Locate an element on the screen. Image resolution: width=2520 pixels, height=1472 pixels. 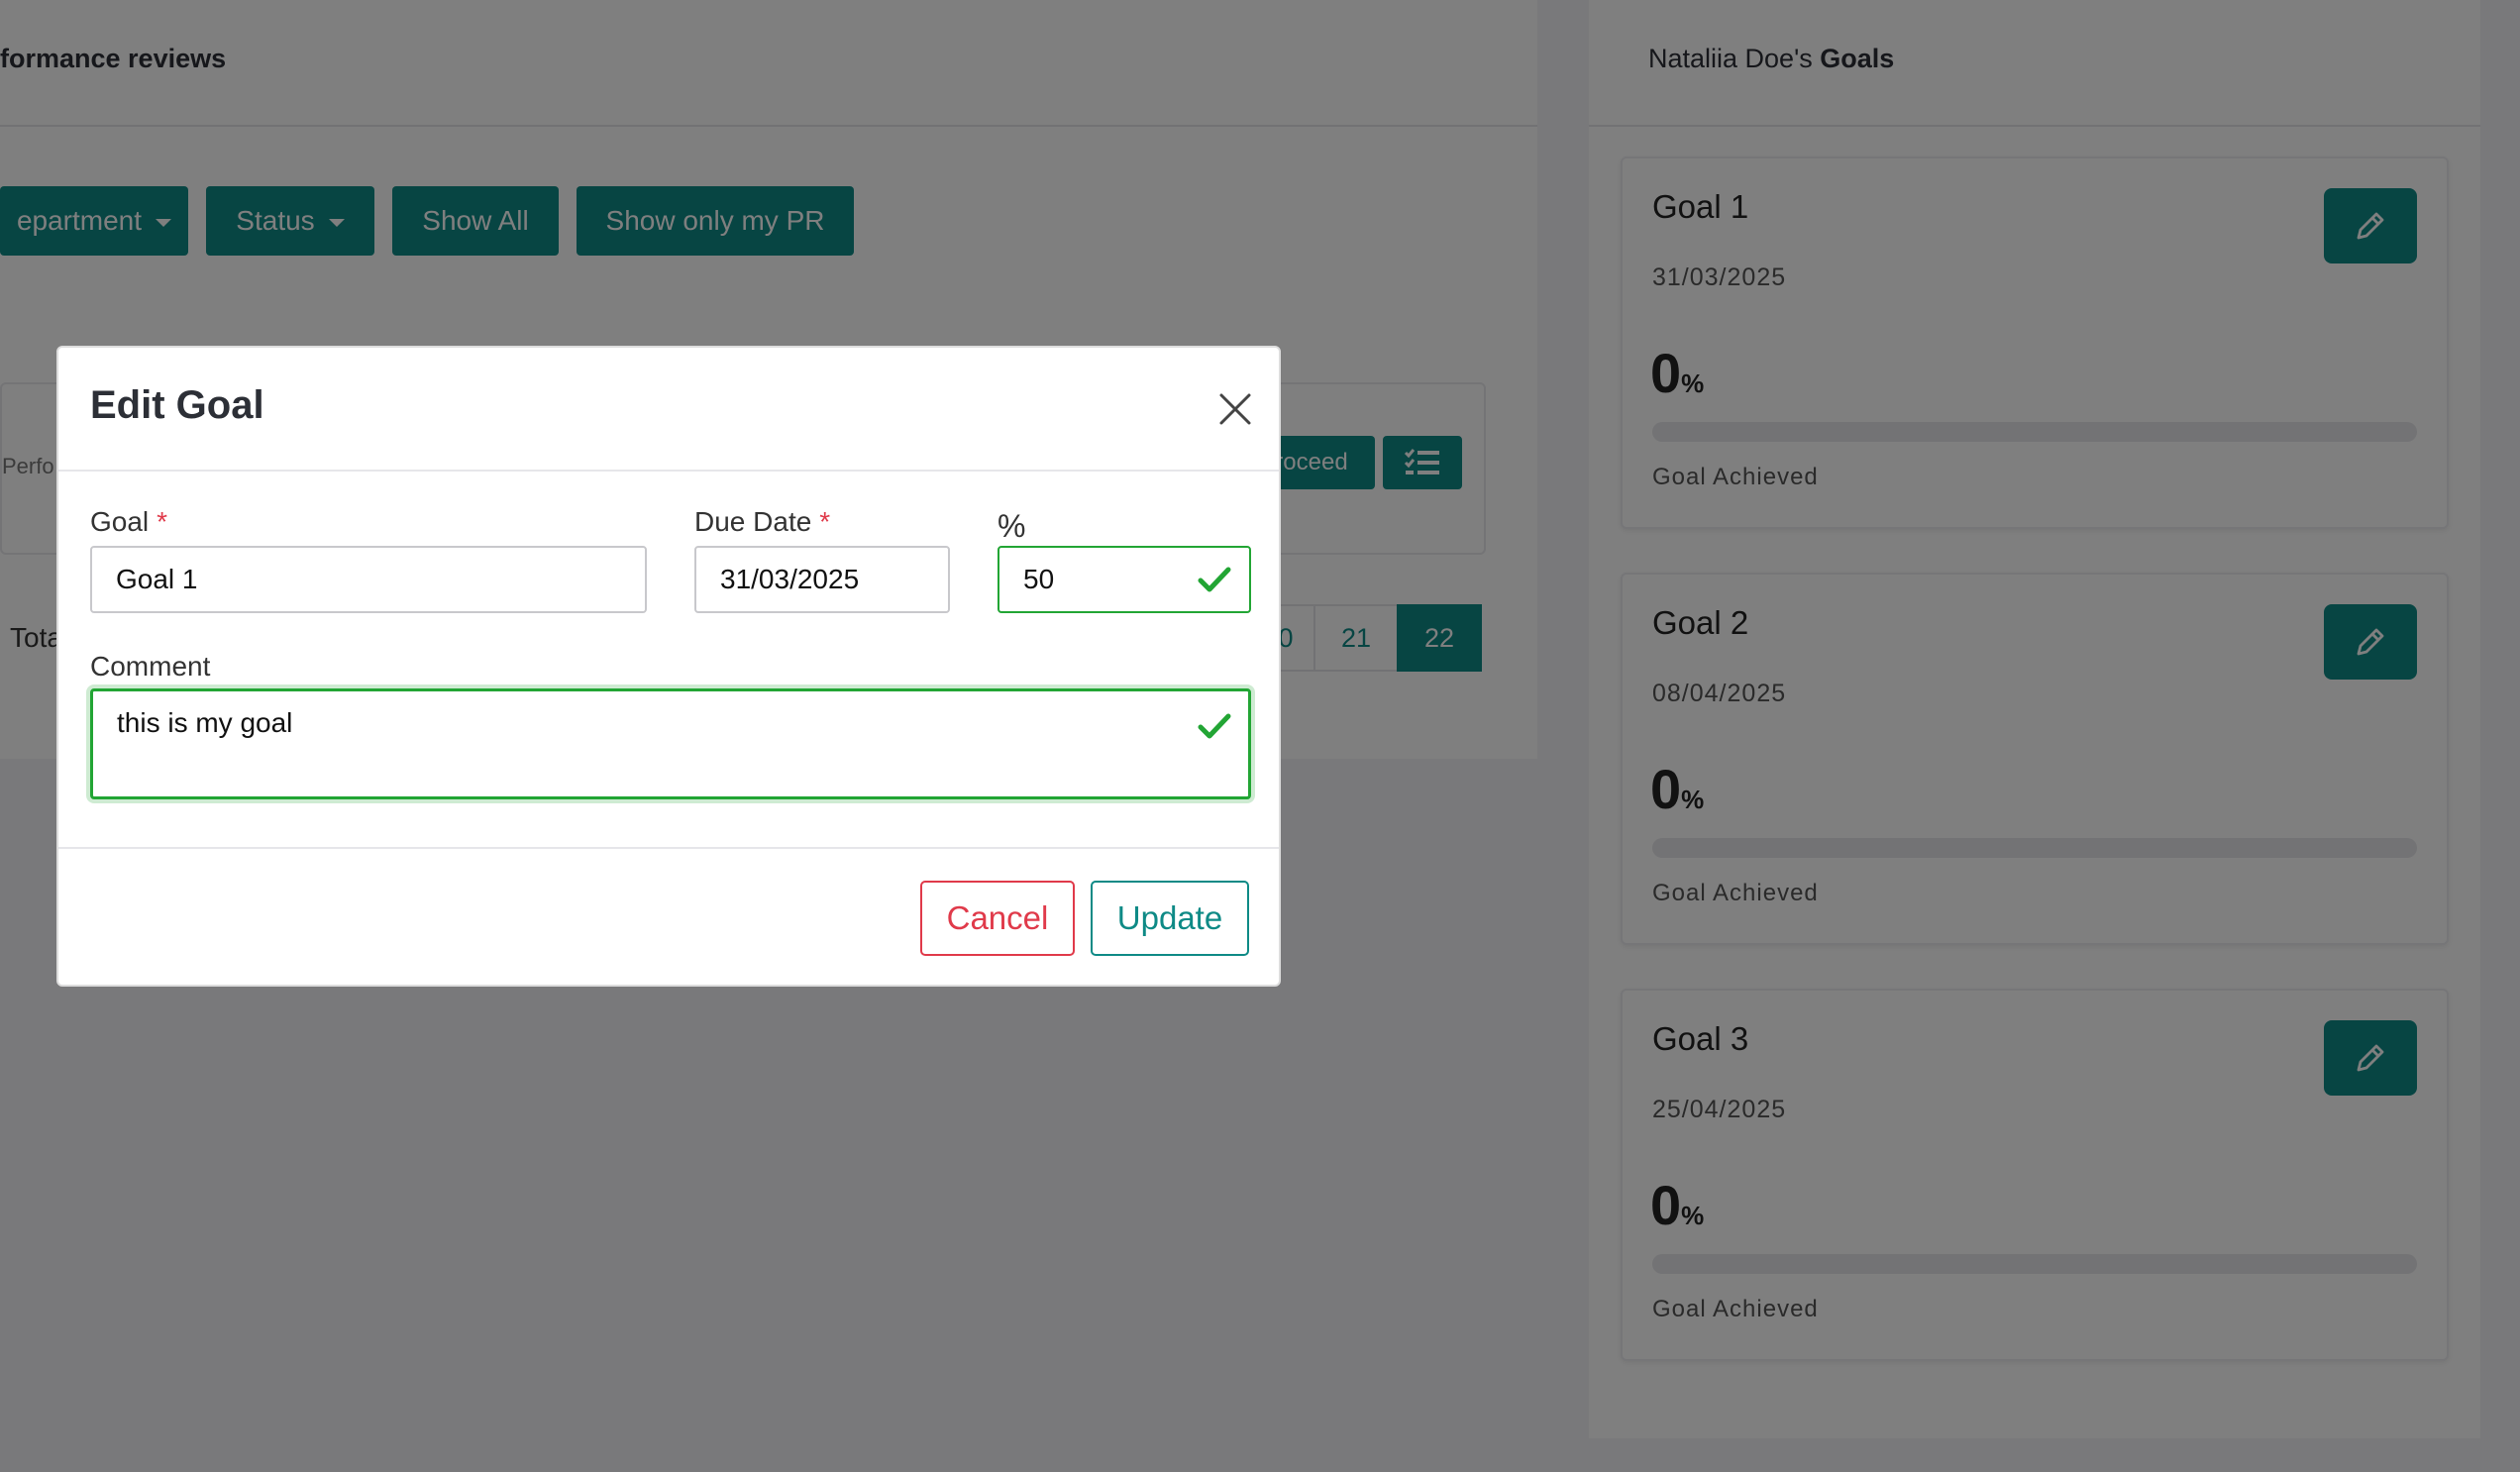
due-date-input is located at coordinates (822, 579).